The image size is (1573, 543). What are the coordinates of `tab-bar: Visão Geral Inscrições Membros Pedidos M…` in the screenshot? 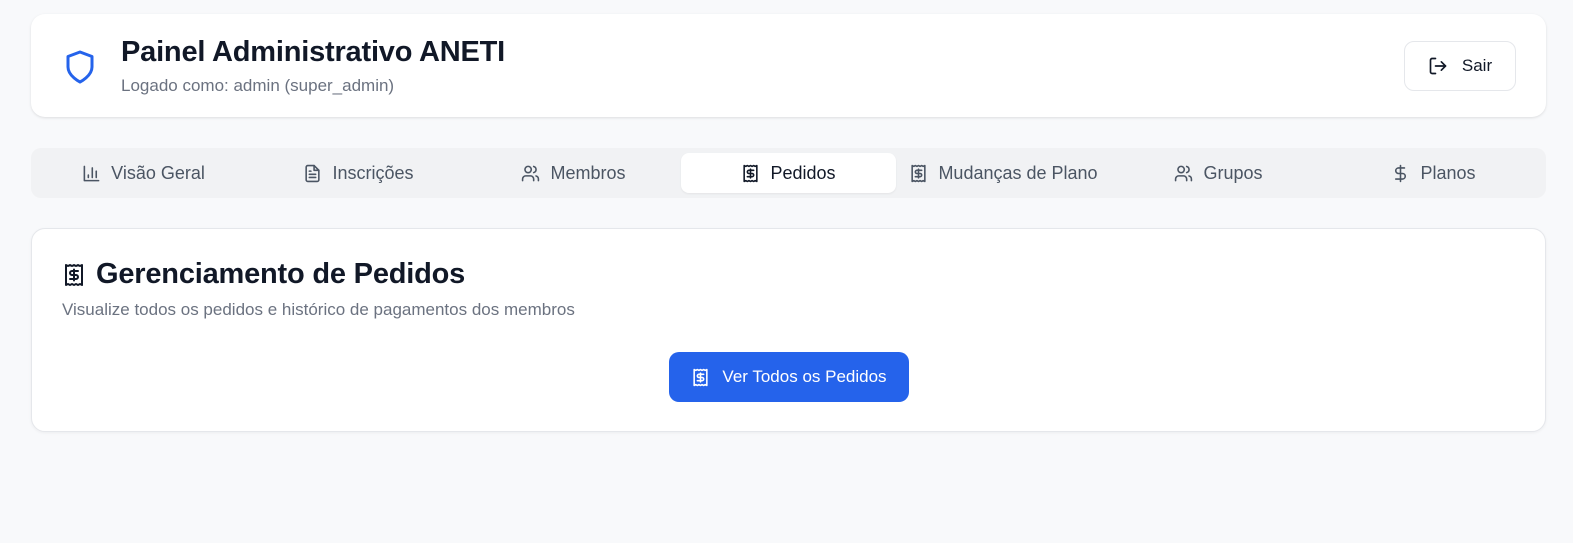 It's located at (788, 173).